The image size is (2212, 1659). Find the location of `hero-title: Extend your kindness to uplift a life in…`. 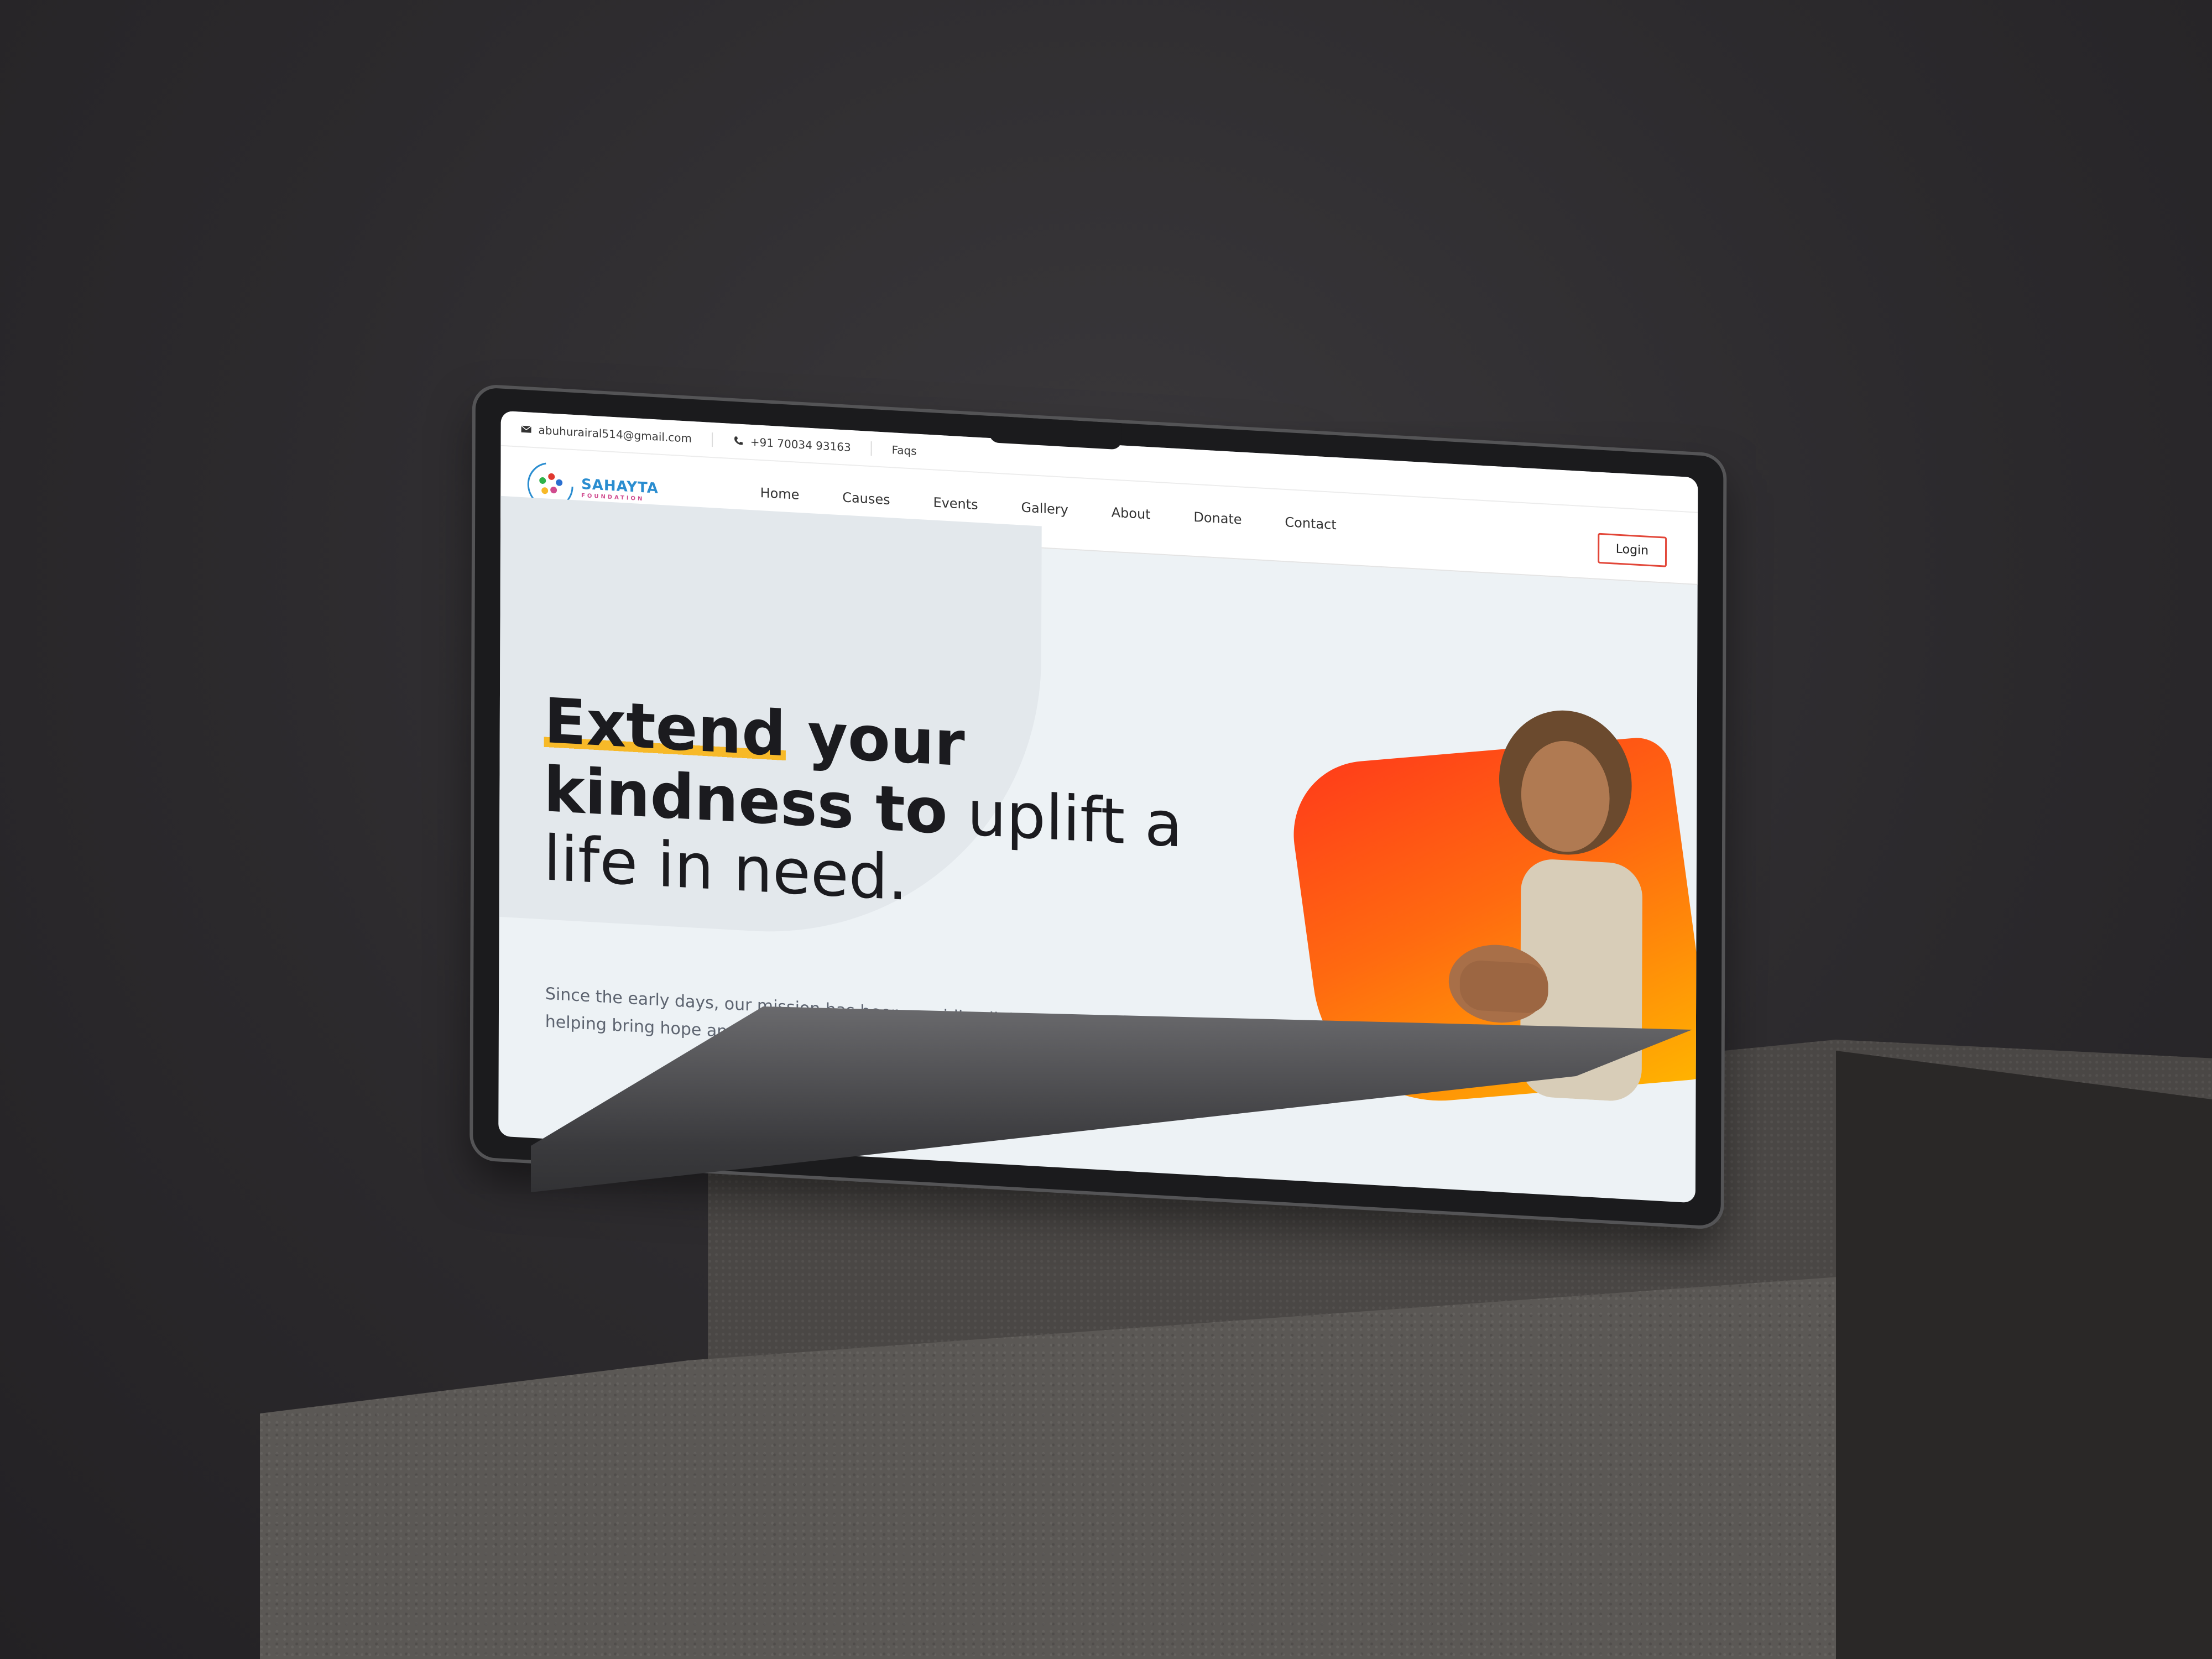

hero-title: Extend your kindness to uplift a life in… is located at coordinates (903, 809).